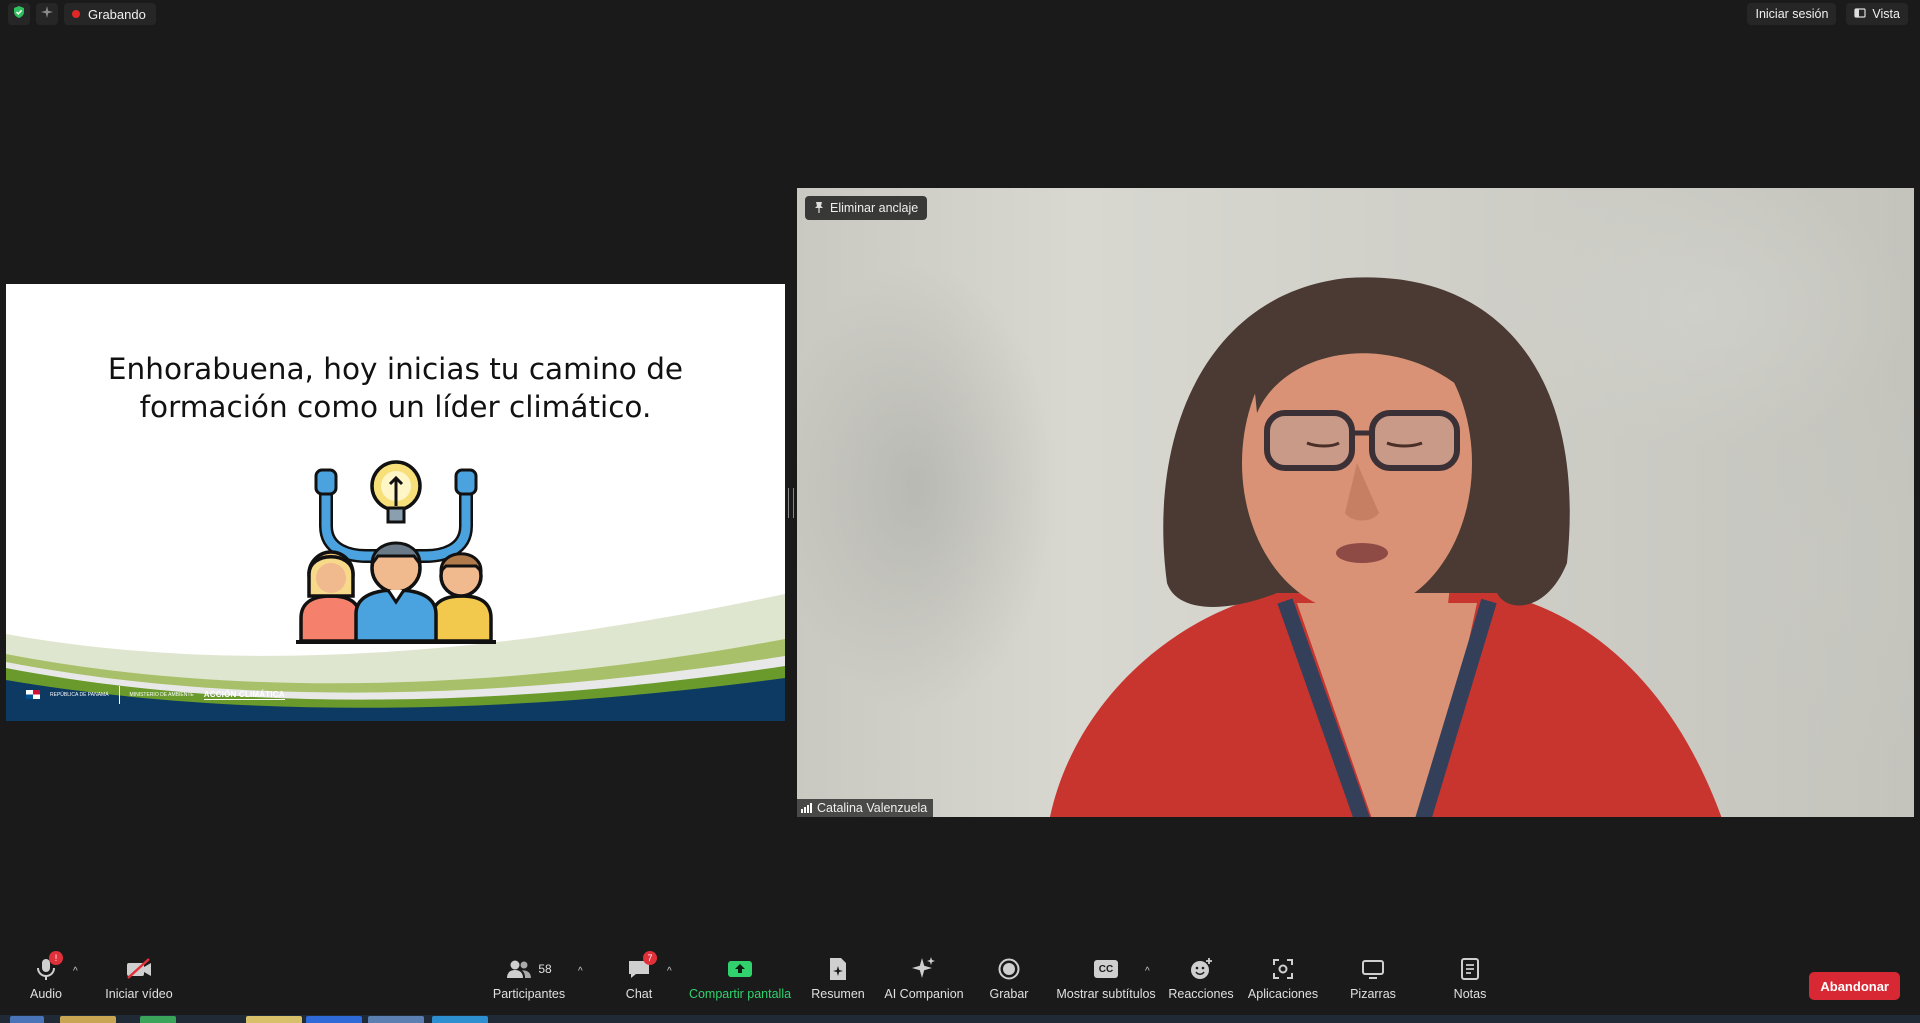 The image size is (1920, 1023). Describe the element at coordinates (46, 994) in the screenshot. I see `audio-label: Audio` at that location.